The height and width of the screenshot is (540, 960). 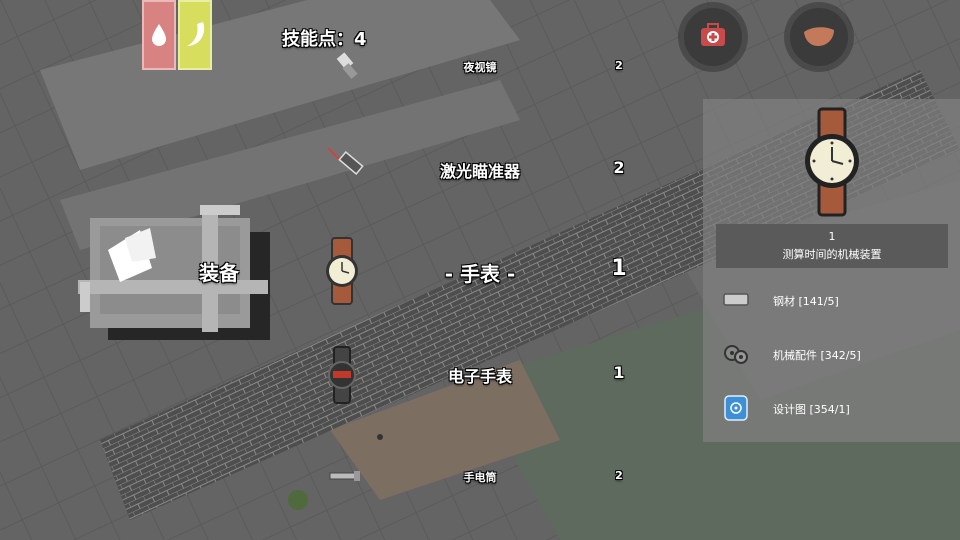 What do you see at coordinates (736, 408) in the screenshot?
I see `blueprint-icon` at bounding box center [736, 408].